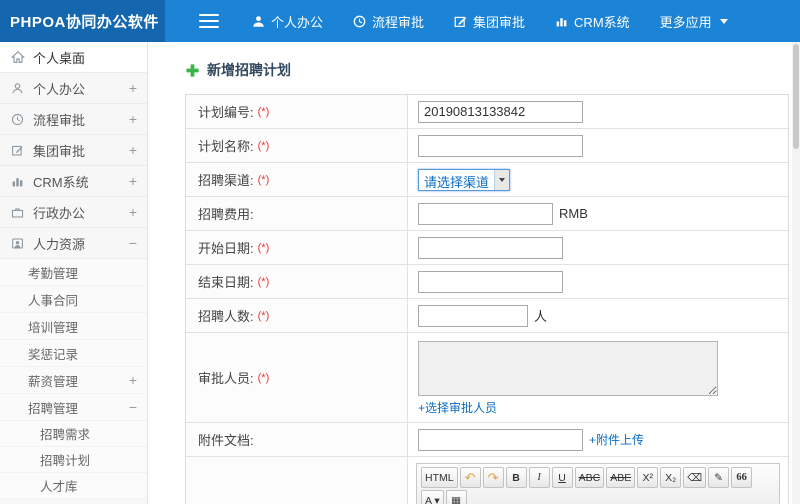 The height and width of the screenshot is (504, 800). I want to click on strikethrough-button: ABC, so click(589, 477).